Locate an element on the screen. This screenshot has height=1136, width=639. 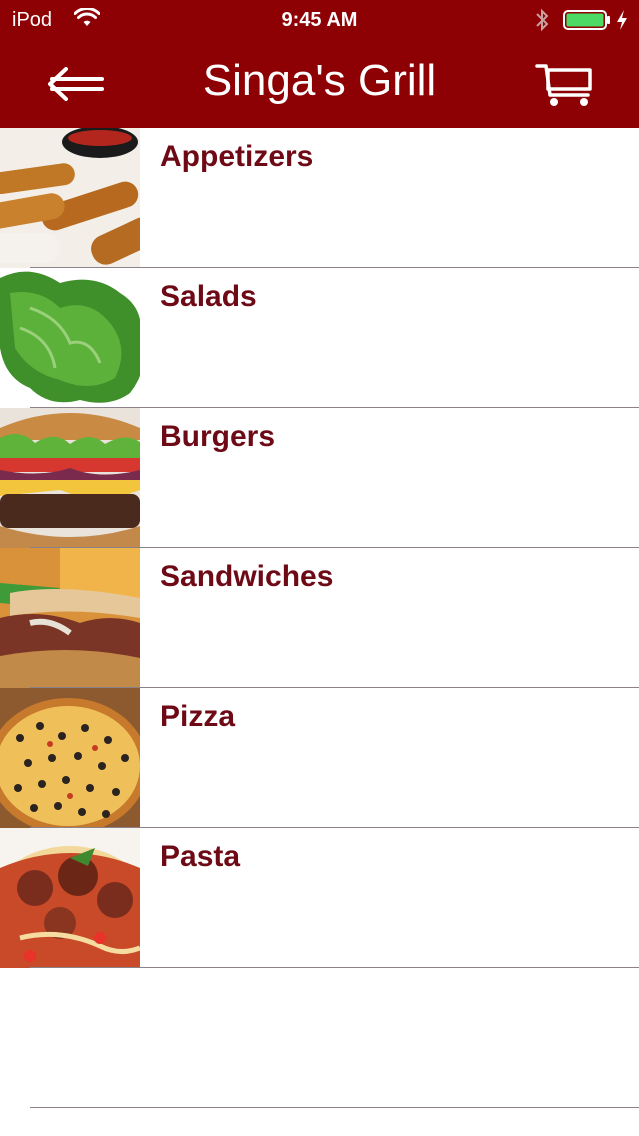
sandwiches-photo is located at coordinates (70, 618).